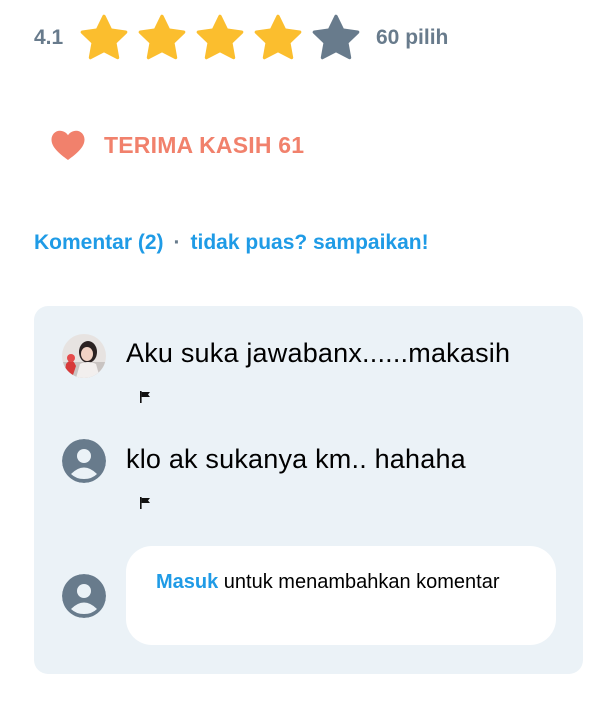  I want to click on report-link: tidak puas? sampaikan!, so click(310, 243).